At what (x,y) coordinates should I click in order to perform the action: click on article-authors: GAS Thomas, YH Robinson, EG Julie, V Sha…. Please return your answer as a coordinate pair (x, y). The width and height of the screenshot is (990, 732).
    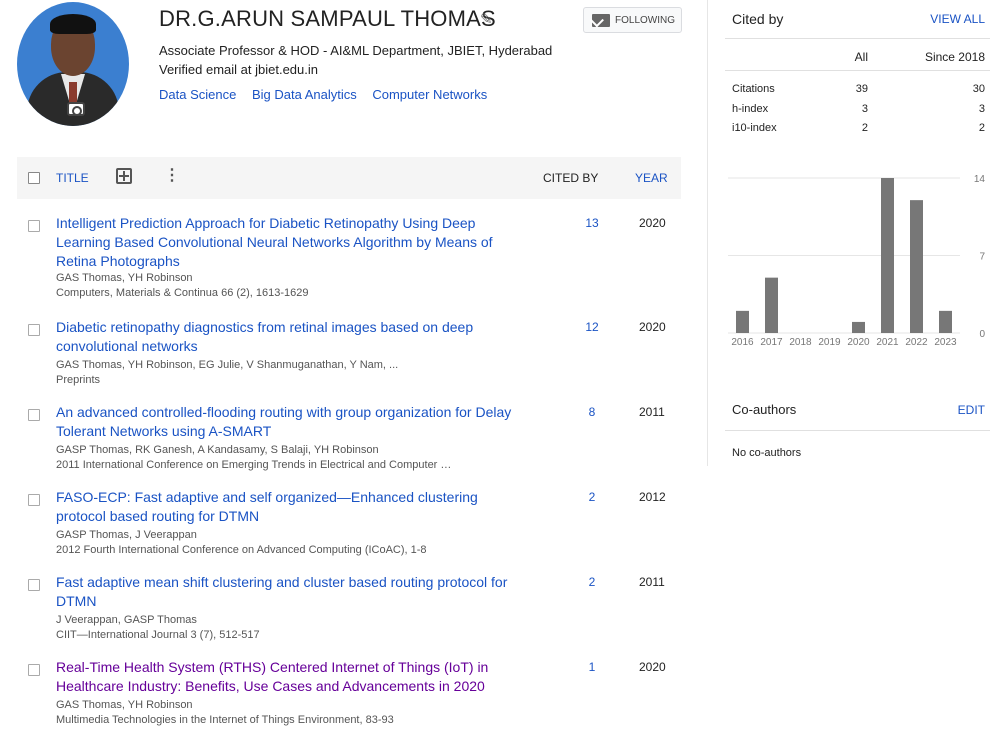
    Looking at the image, I should click on (227, 365).